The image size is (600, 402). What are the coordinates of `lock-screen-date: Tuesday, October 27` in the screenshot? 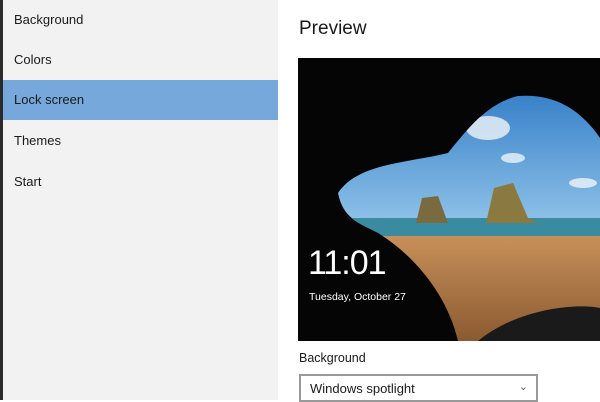 It's located at (357, 297).